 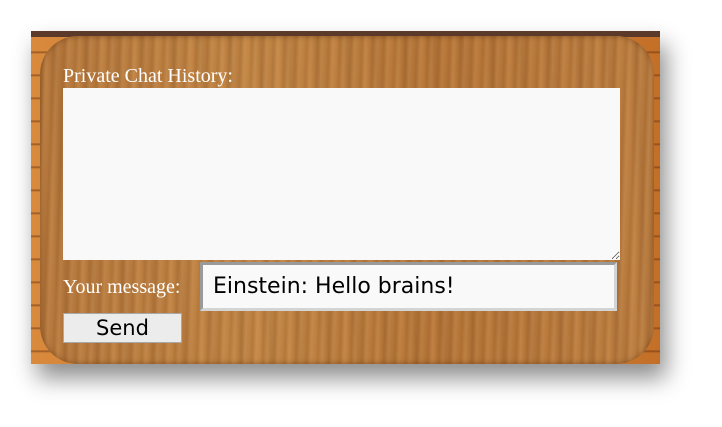 What do you see at coordinates (122, 287) in the screenshot?
I see `message-label: Your message:` at bounding box center [122, 287].